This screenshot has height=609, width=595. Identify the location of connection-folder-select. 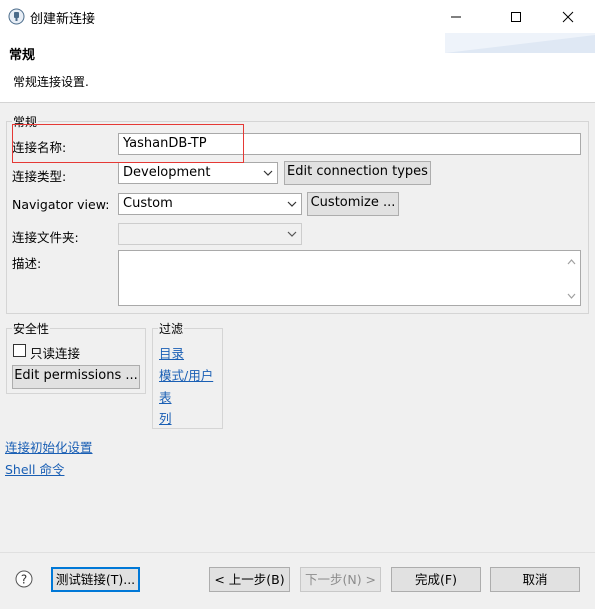
(210, 234).